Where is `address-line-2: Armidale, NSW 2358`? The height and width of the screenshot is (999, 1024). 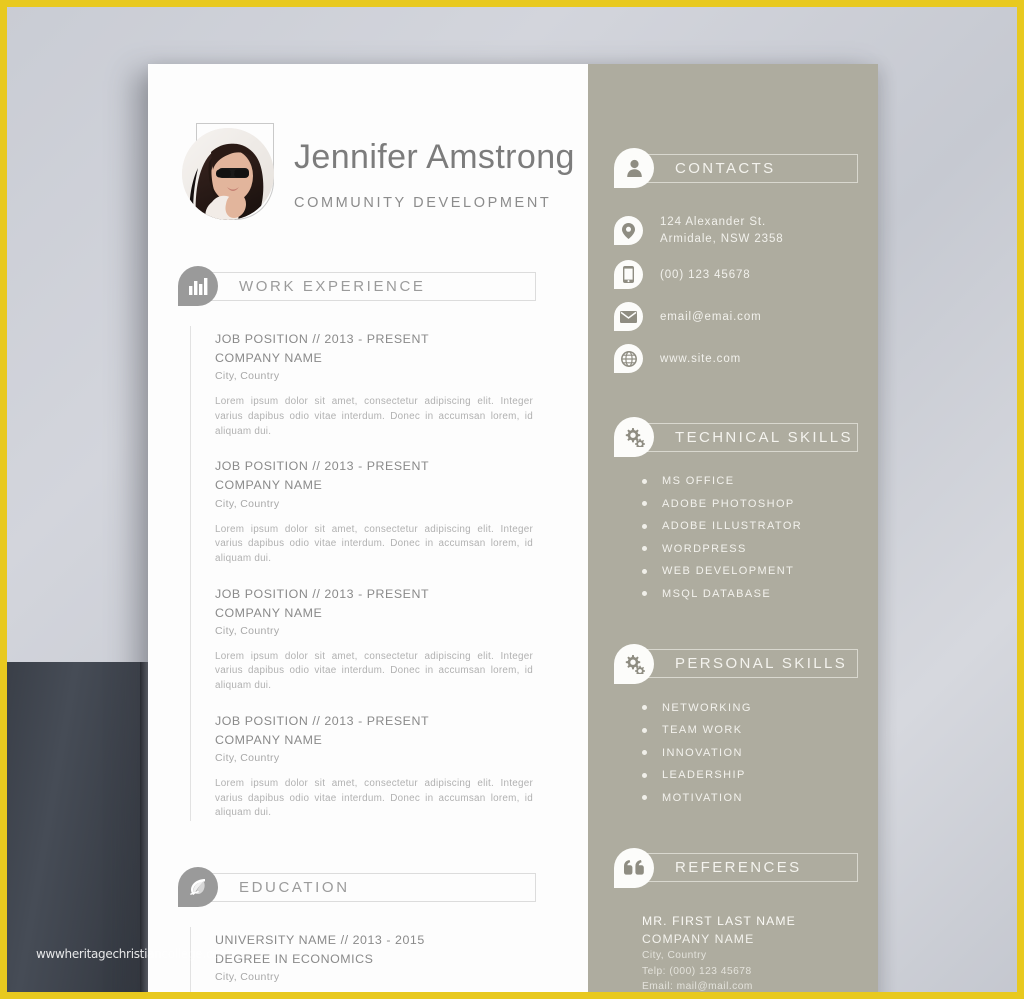 address-line-2: Armidale, NSW 2358 is located at coordinates (722, 238).